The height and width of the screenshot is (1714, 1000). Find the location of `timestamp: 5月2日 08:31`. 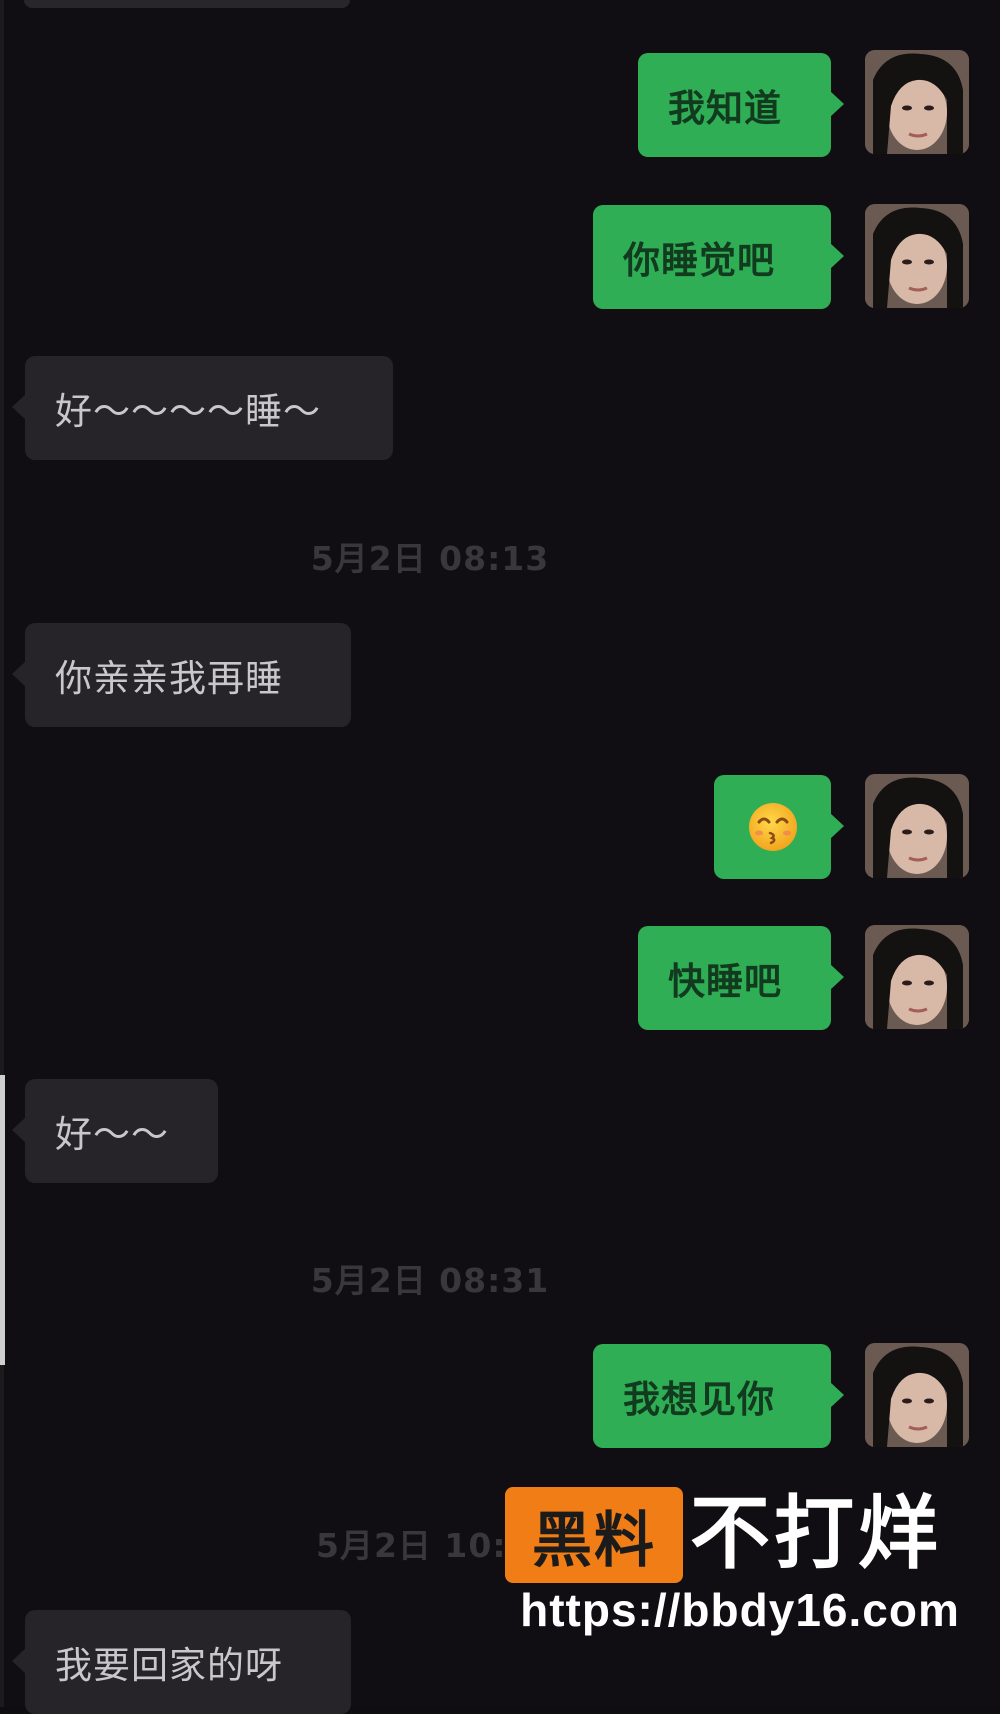

timestamp: 5月2日 08:31 is located at coordinates (430, 1280).